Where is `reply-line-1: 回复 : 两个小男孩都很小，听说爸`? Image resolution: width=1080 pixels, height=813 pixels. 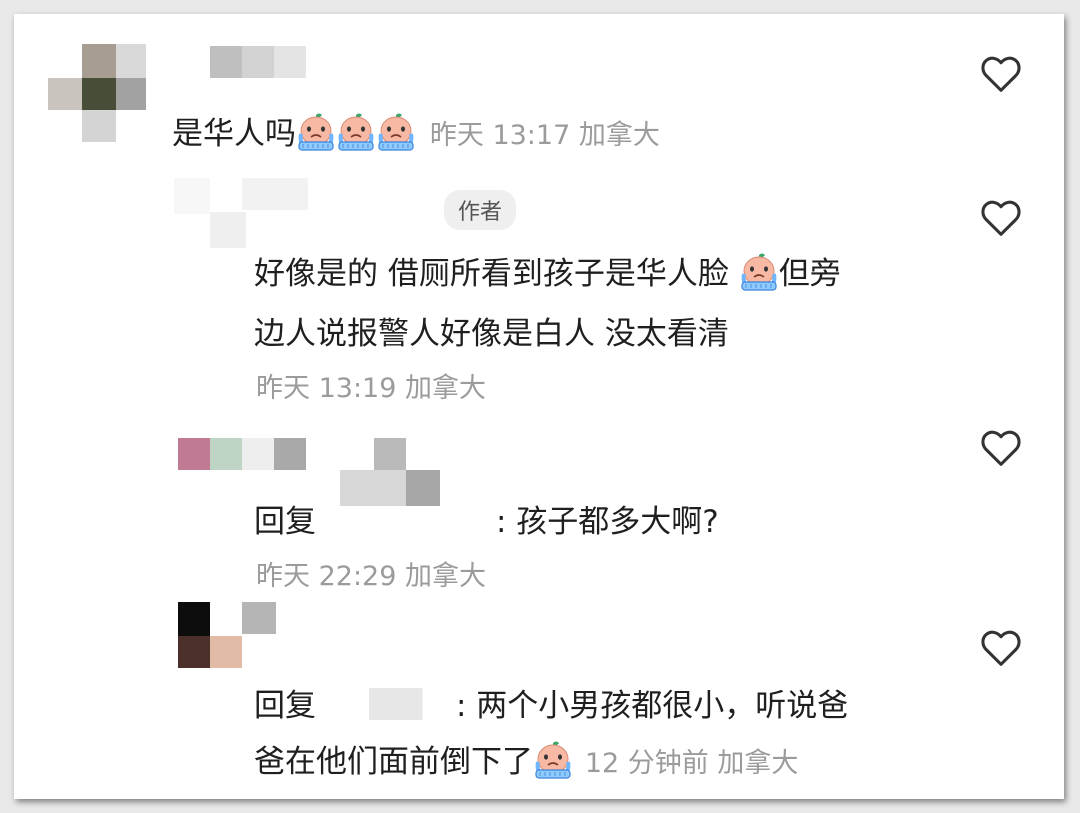 reply-line-1: 回复 : 两个小男孩都很小，听说爸 is located at coordinates (551, 702).